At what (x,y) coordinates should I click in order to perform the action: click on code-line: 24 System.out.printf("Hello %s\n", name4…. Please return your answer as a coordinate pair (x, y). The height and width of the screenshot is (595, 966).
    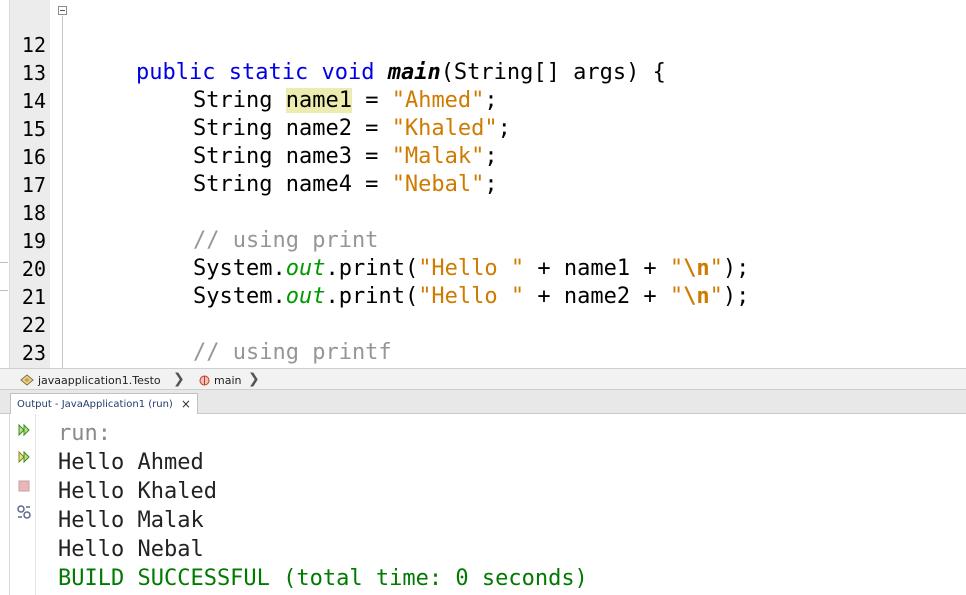
    Looking at the image, I should click on (483, 353).